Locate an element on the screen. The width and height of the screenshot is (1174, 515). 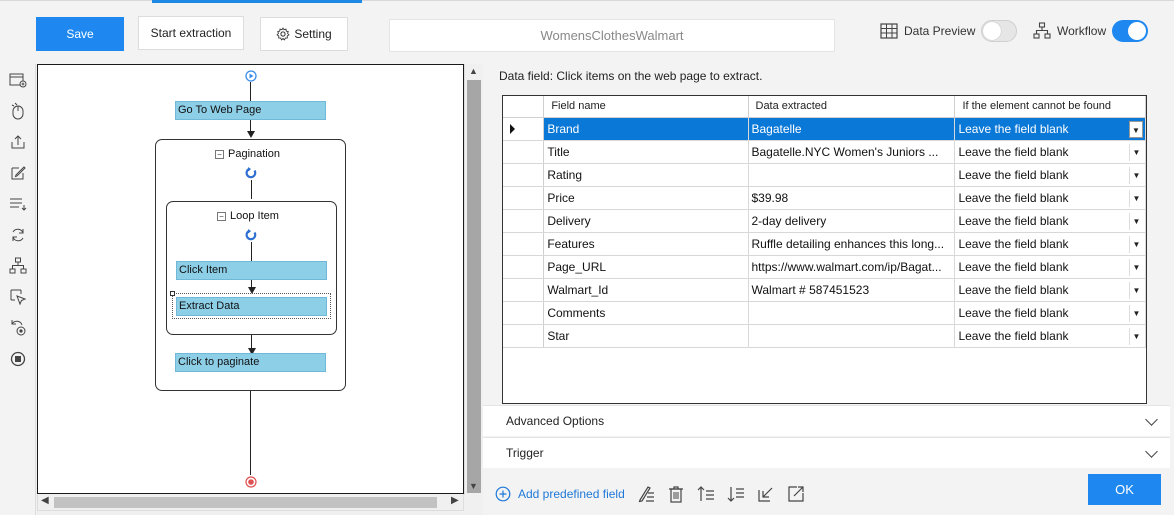
data-extracted-cell: Bagatelle is located at coordinates (852, 129).